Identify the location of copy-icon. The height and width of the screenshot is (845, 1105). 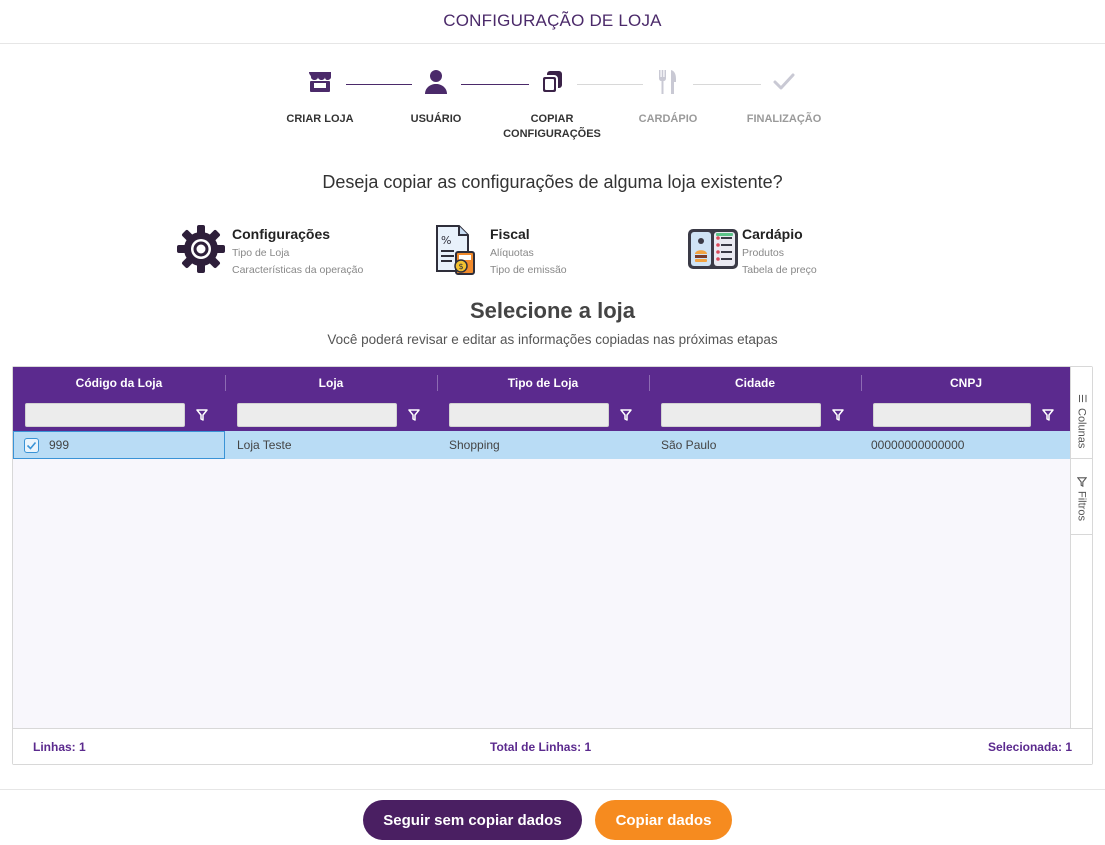
(552, 82).